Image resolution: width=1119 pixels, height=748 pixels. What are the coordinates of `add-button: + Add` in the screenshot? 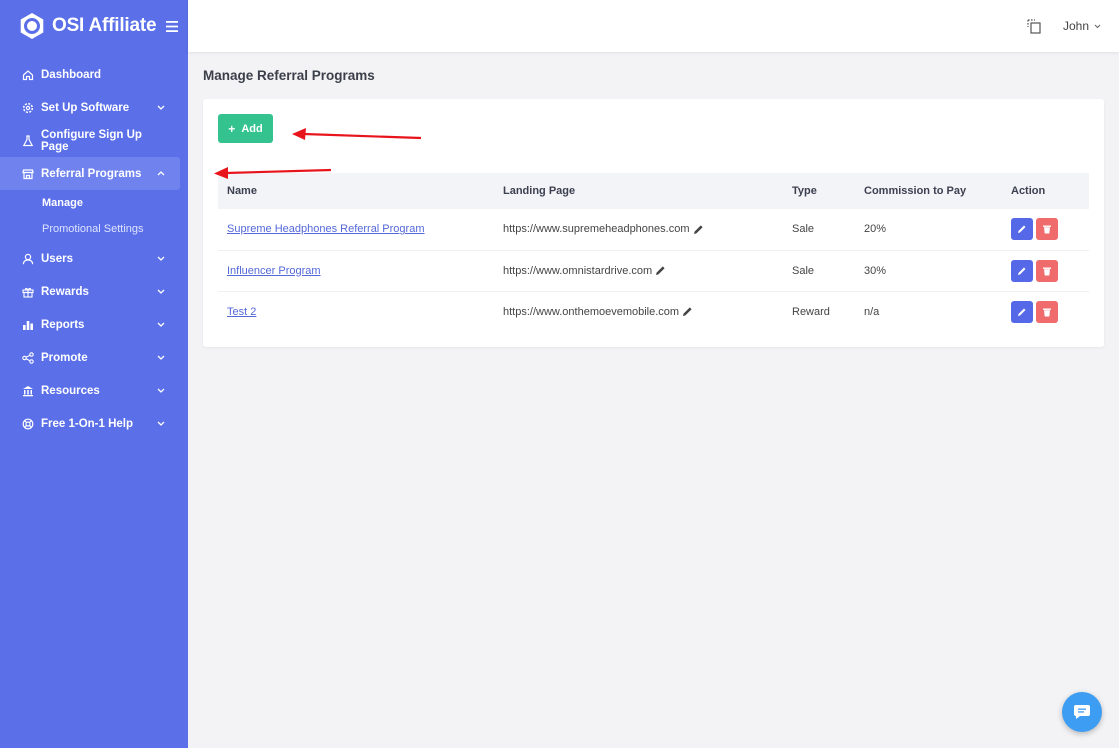 It's located at (245, 128).